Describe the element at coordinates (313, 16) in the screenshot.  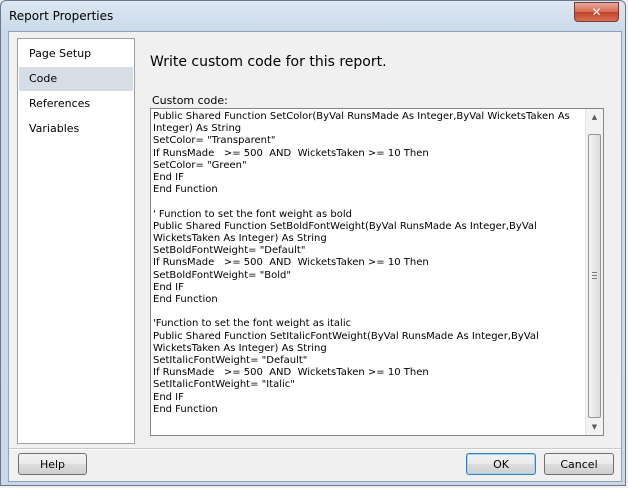
I see `title-bar: Report Properties ✕` at that location.